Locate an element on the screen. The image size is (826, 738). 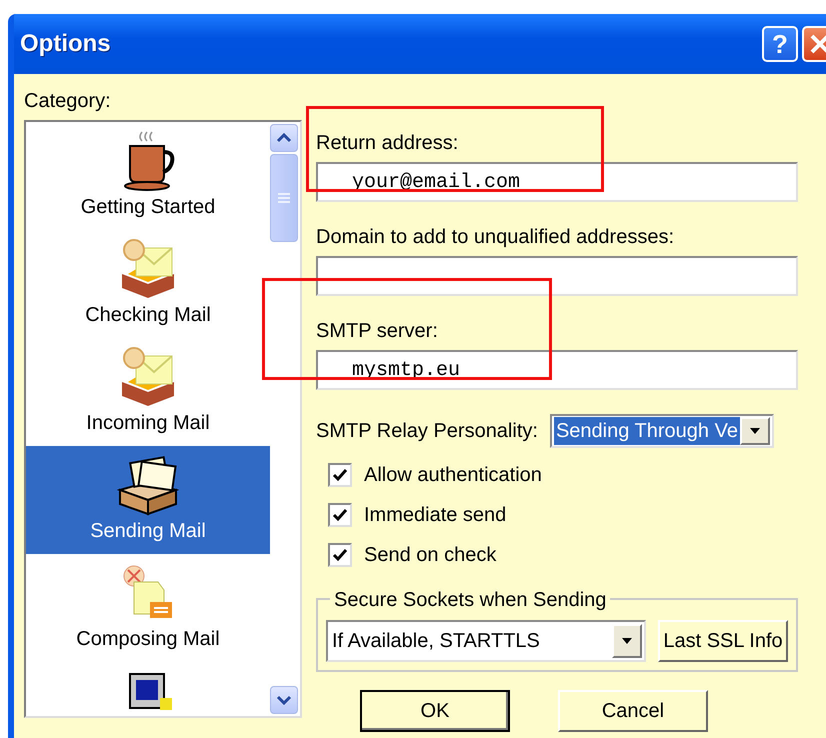
category-item: Checking Mail is located at coordinates (148, 284).